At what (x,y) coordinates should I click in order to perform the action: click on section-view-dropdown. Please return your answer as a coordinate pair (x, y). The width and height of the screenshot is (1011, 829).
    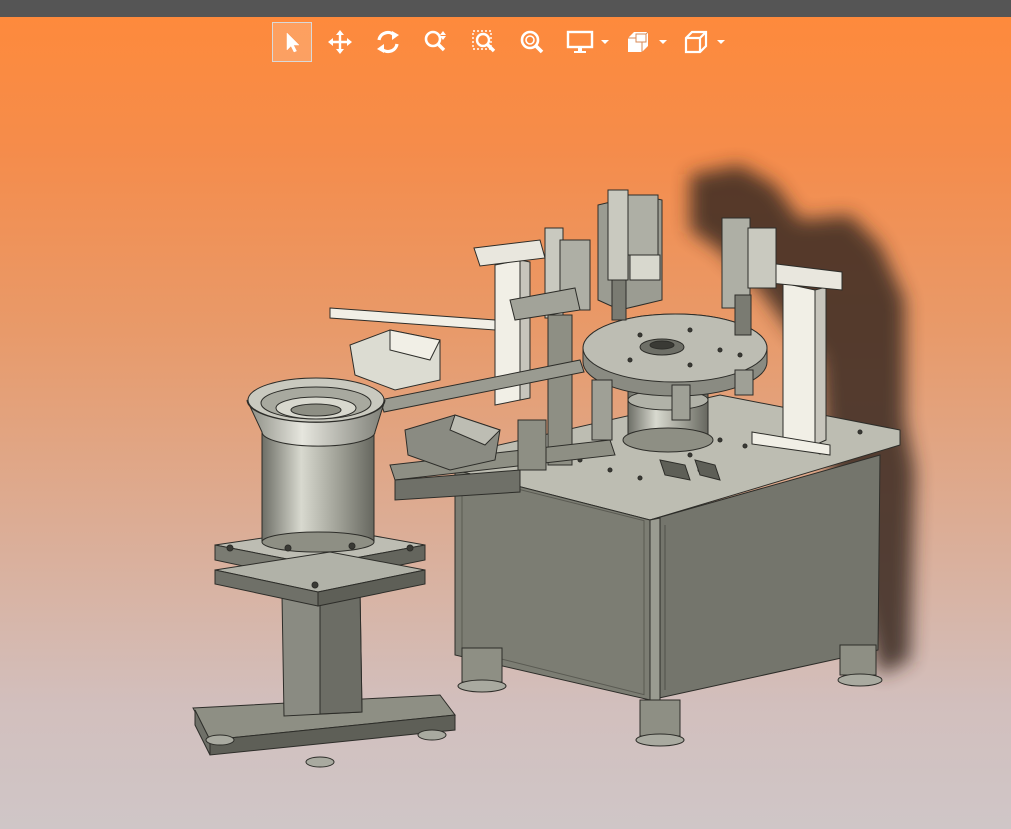
    Looking at the image, I should click on (663, 42).